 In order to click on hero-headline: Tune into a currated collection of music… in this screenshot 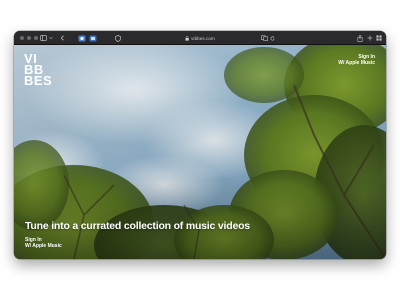, I will do `click(137, 226)`.